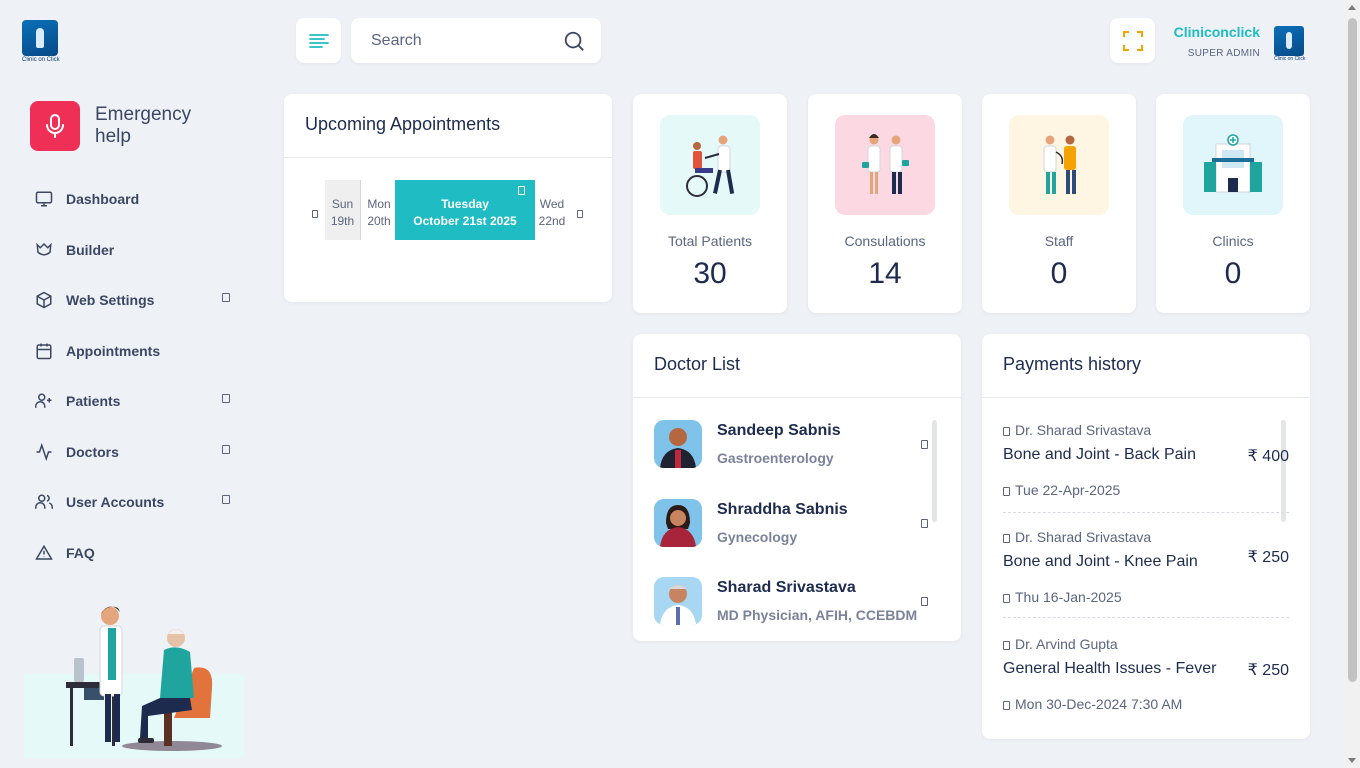 The width and height of the screenshot is (1360, 768). I want to click on day-date: 19th, so click(342, 221).